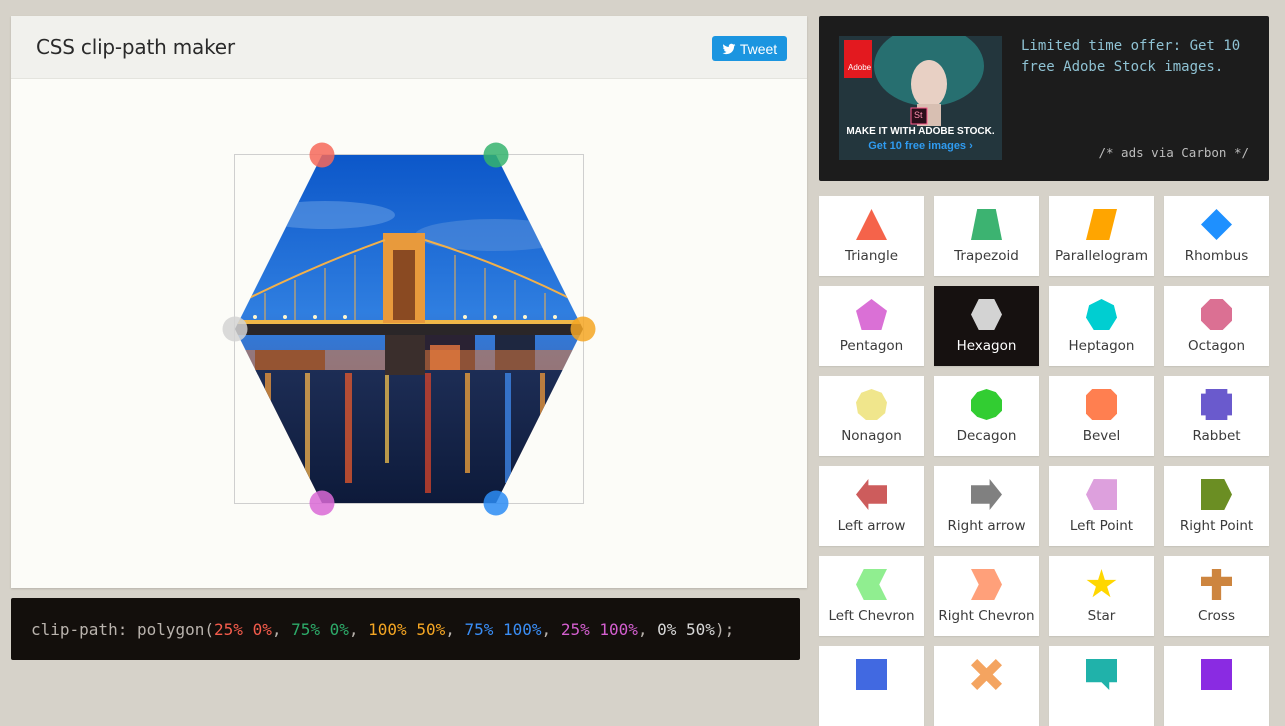  What do you see at coordinates (871, 224) in the screenshot?
I see `triangle-shape-icon` at bounding box center [871, 224].